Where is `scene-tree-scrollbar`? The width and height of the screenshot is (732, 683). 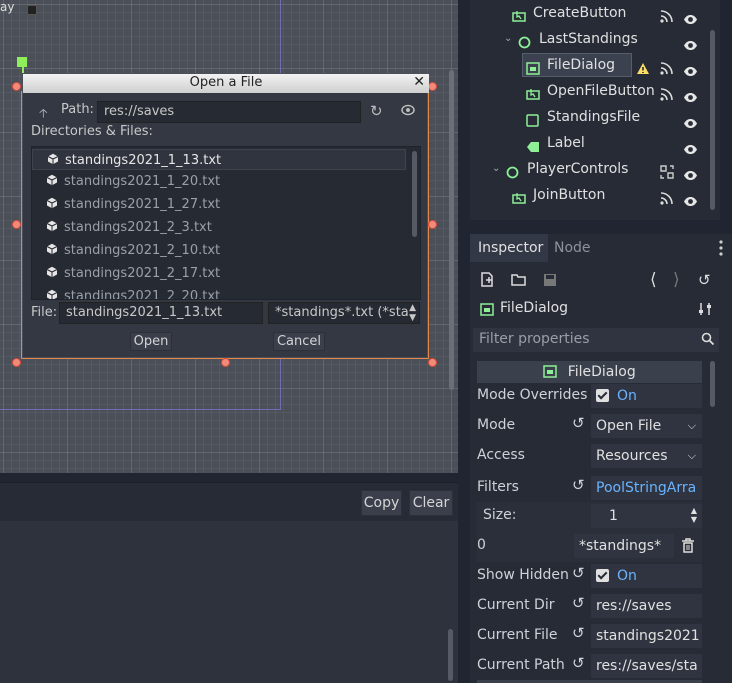 scene-tree-scrollbar is located at coordinates (712, 120).